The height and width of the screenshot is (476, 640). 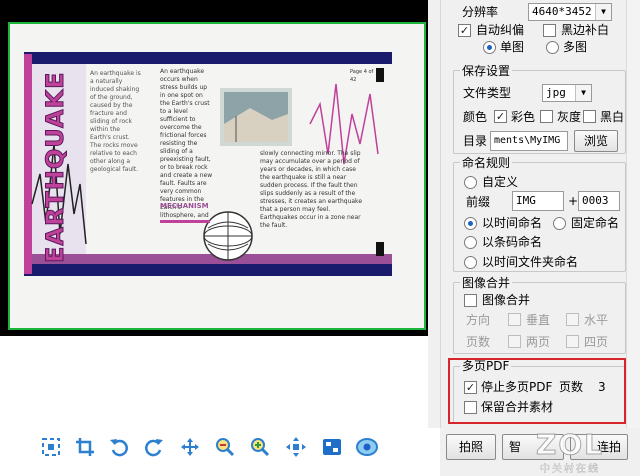 I want to click on barcode-name-label: 以条码命名, so click(x=512, y=242).